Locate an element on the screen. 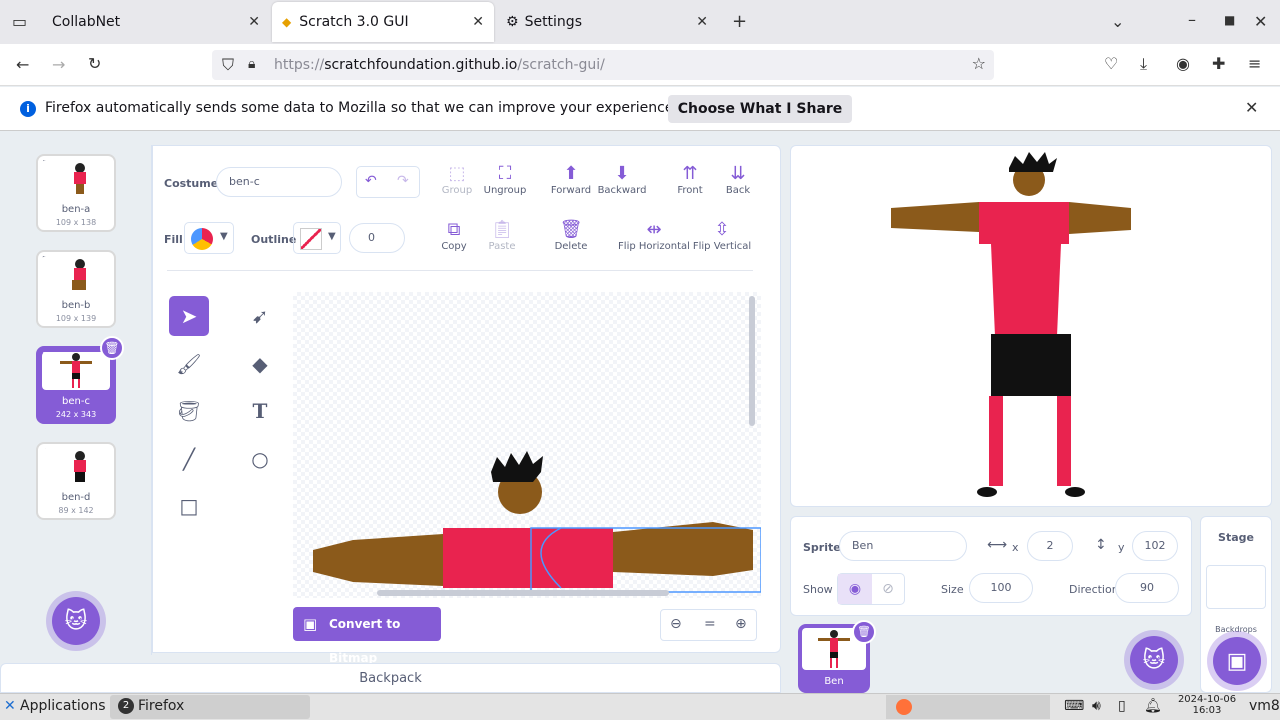 This screenshot has width=1280, height=720. flip-horizontal-button: ⇹ Flip Horizontal is located at coordinates (654, 235).